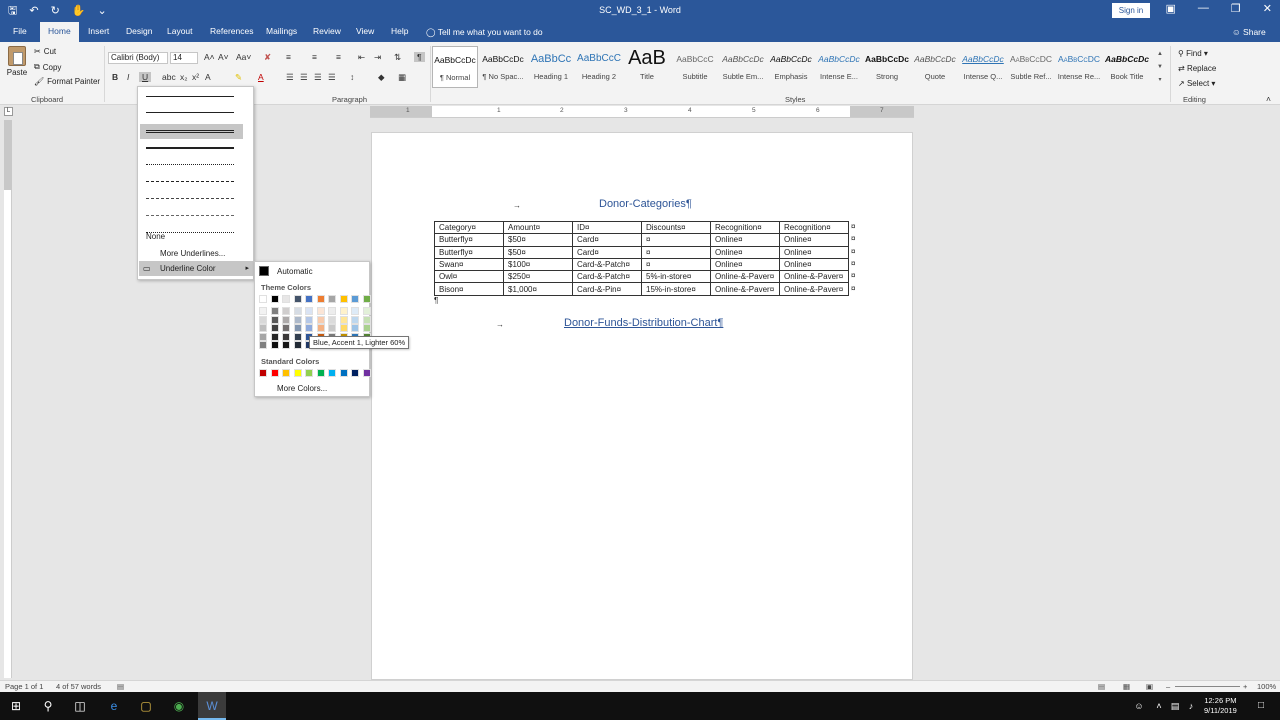 This screenshot has width=1280, height=720. What do you see at coordinates (642, 112) in the screenshot?
I see `horizontal-ruler: 1 1 2 3 4 5 6 7` at bounding box center [642, 112].